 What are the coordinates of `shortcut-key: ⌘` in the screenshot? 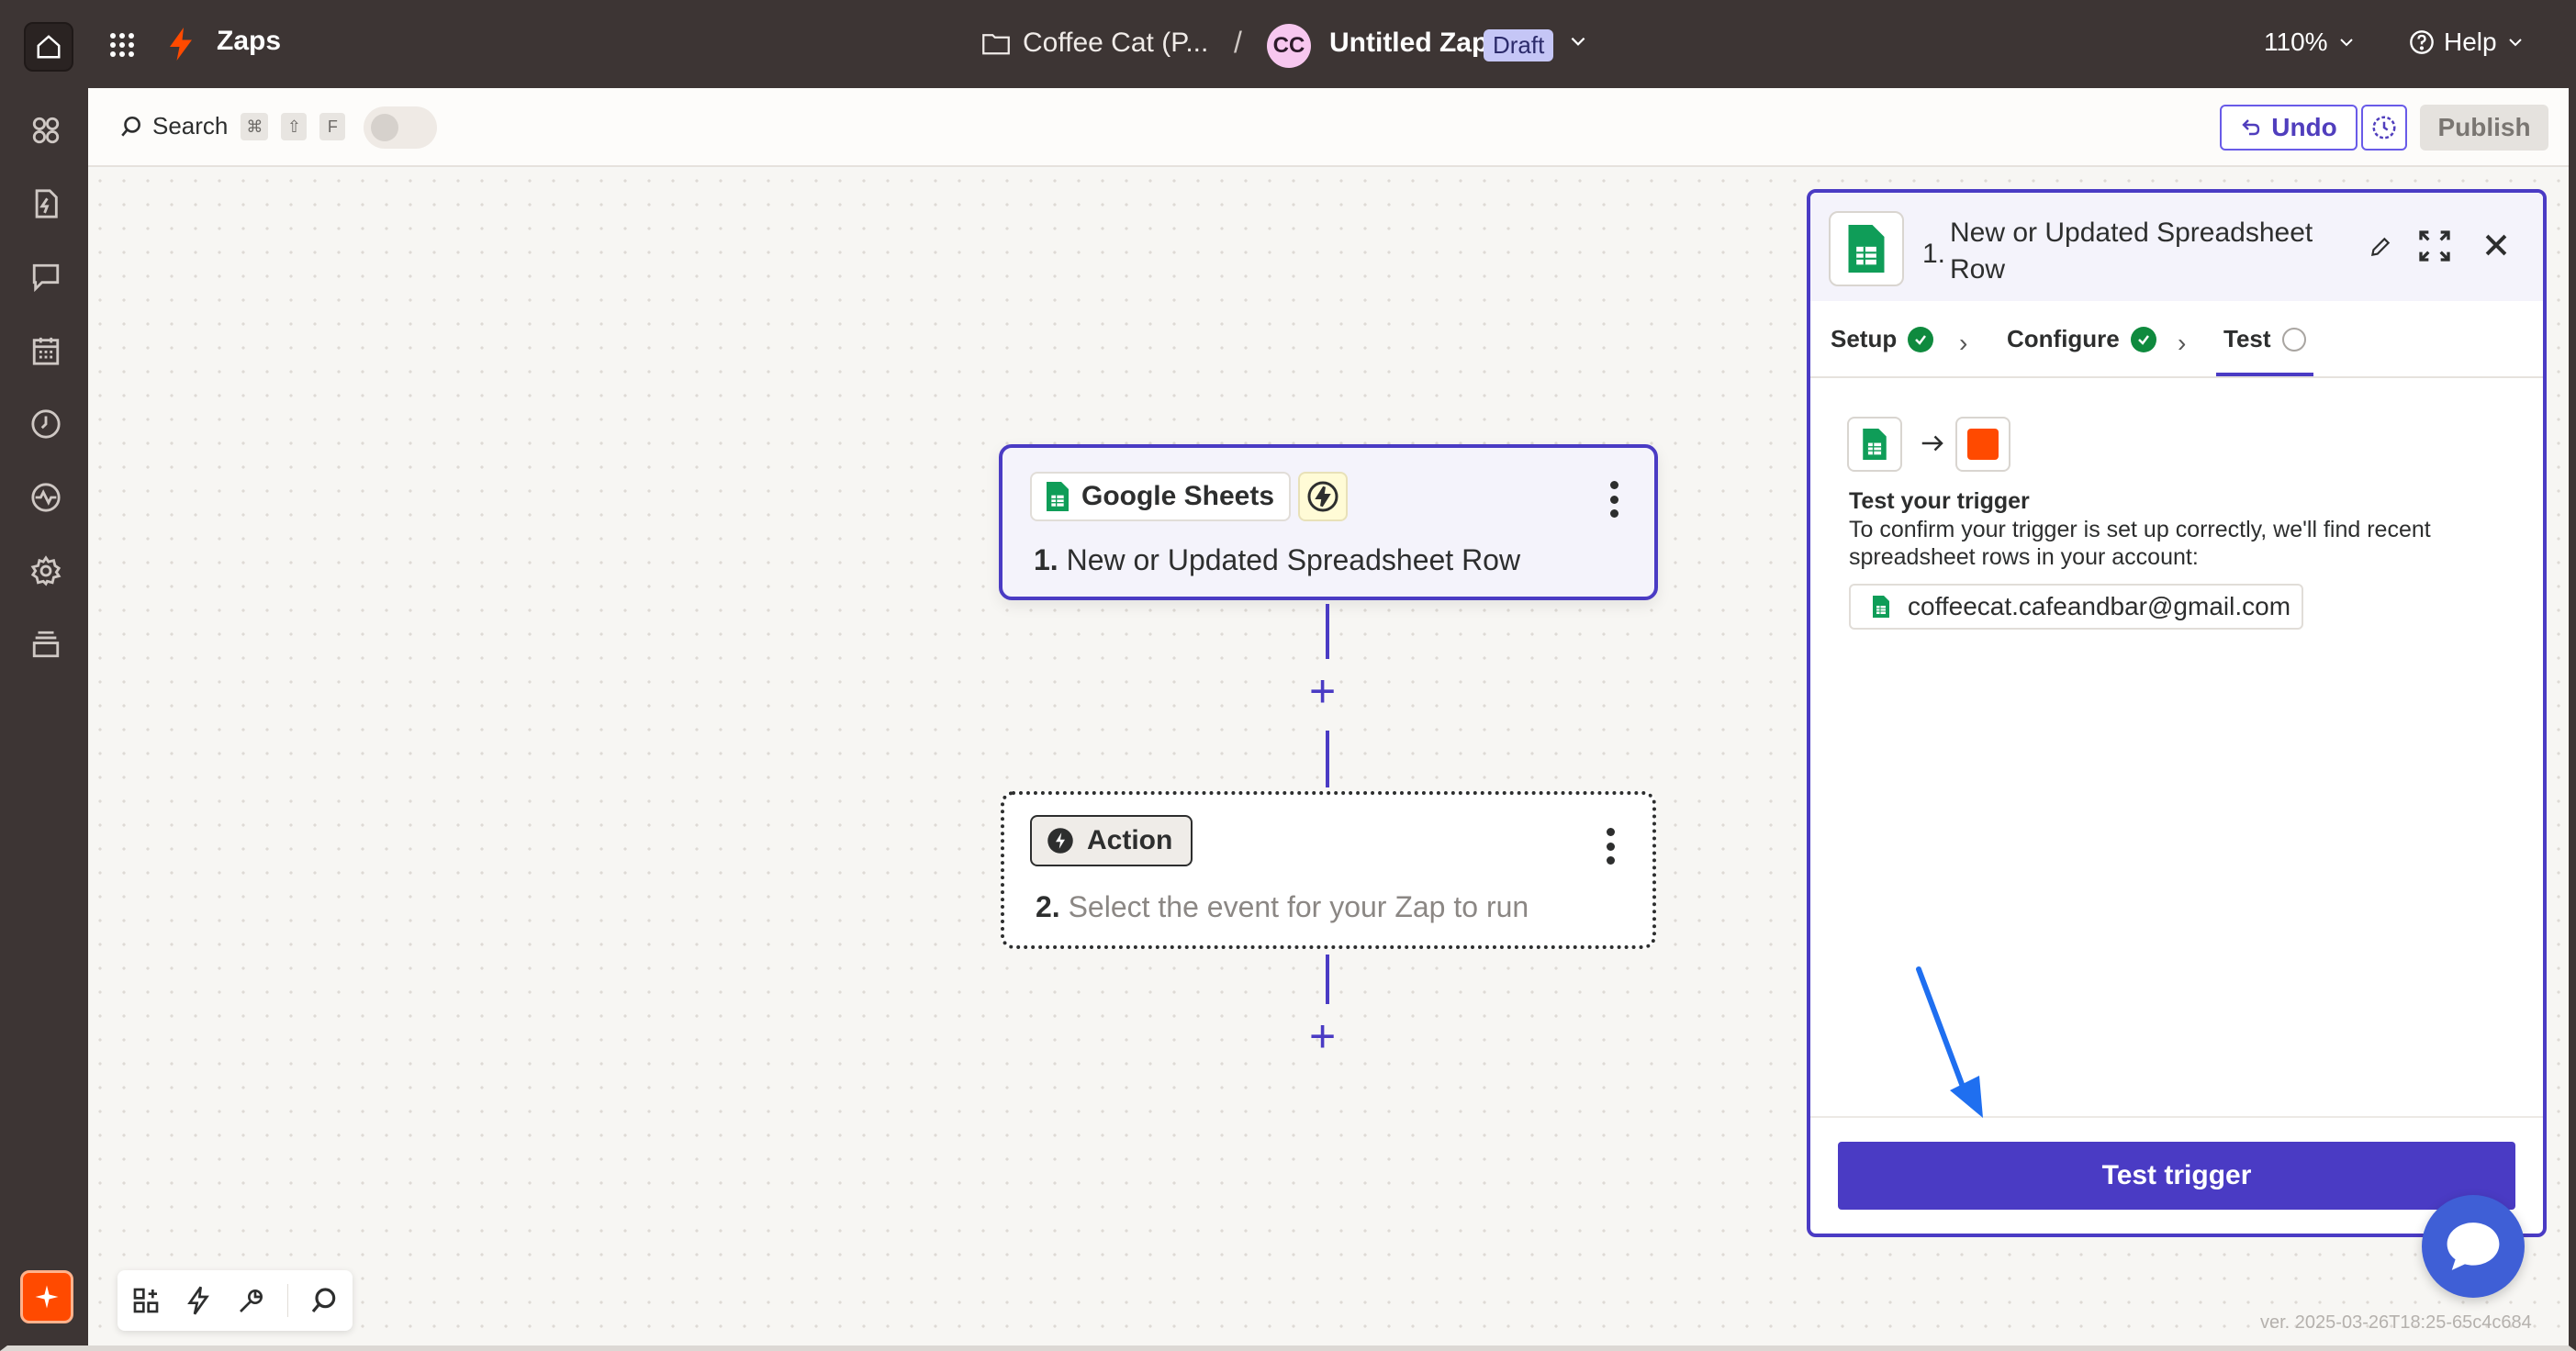 It's located at (255, 126).